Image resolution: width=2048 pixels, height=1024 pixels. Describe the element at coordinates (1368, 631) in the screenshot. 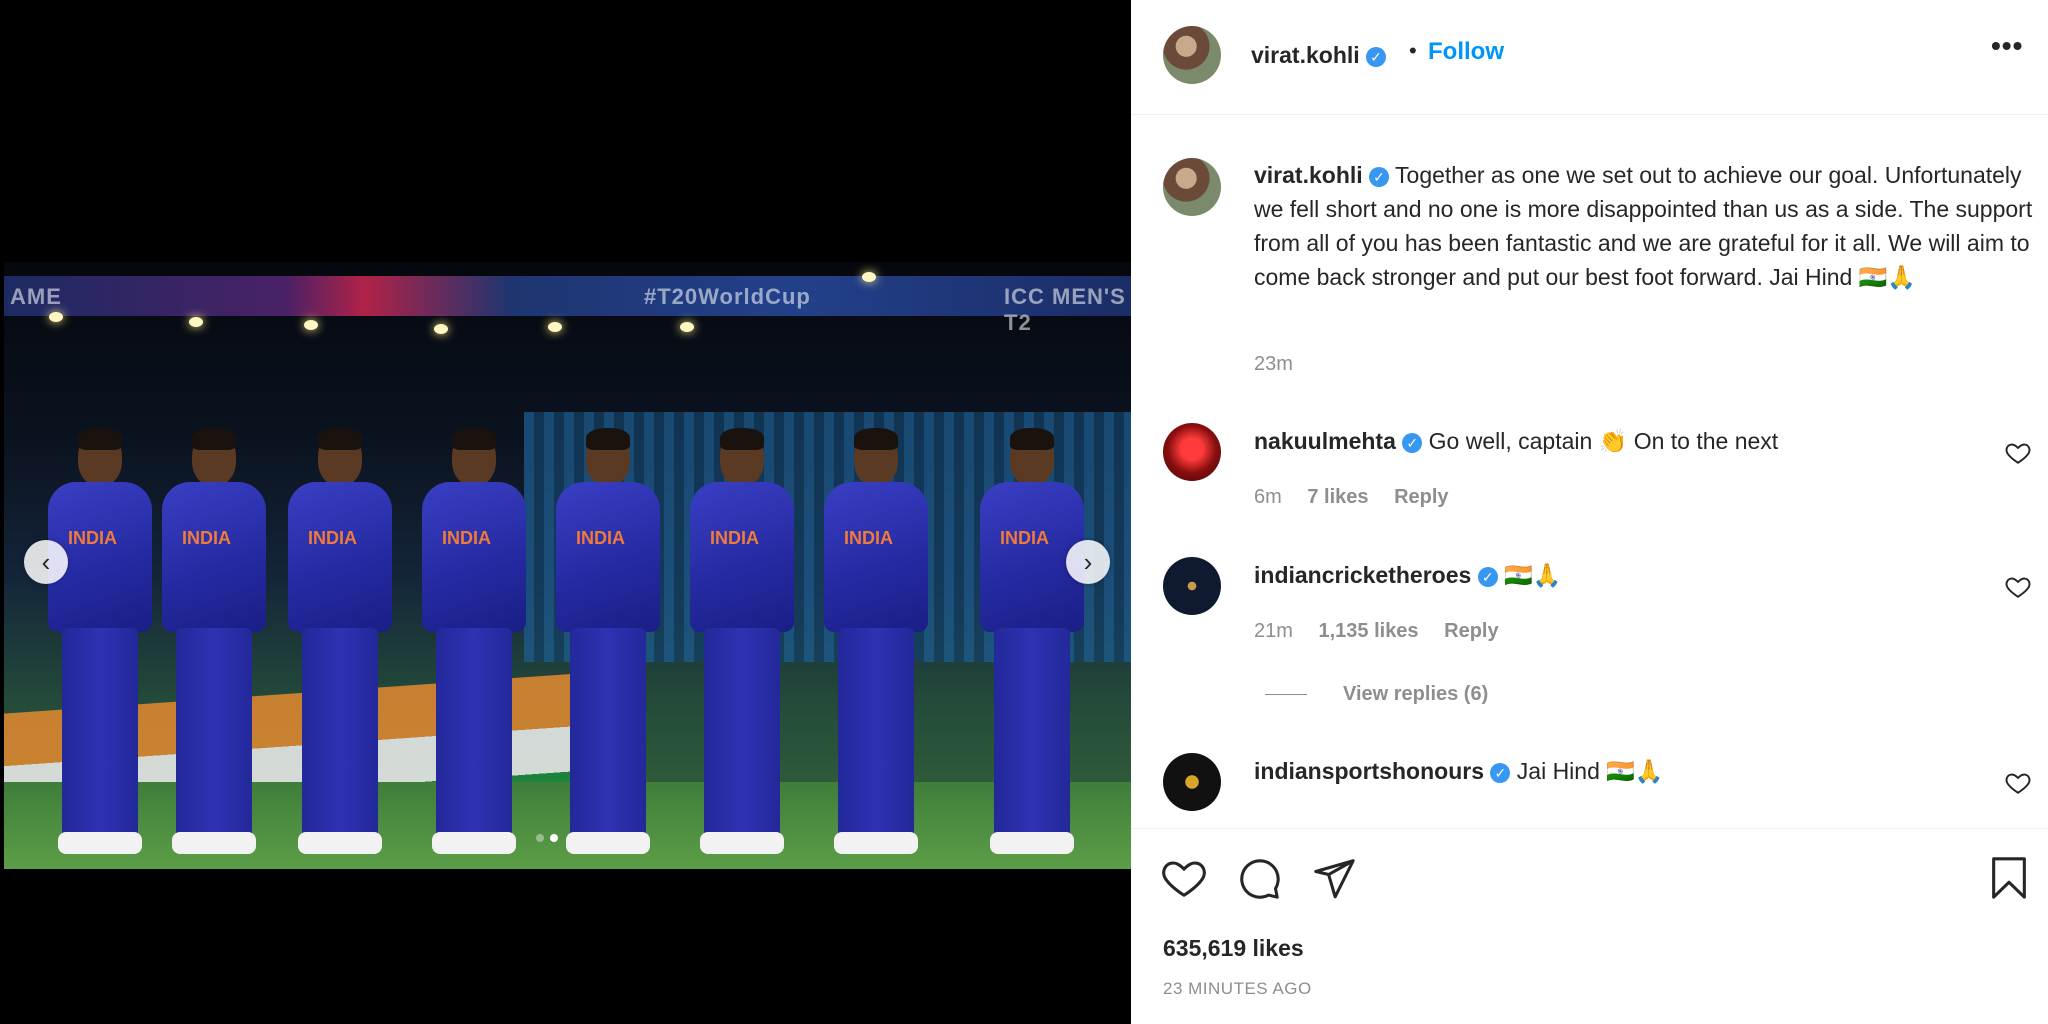

I see `comment-likes: 1,135 likes` at that location.